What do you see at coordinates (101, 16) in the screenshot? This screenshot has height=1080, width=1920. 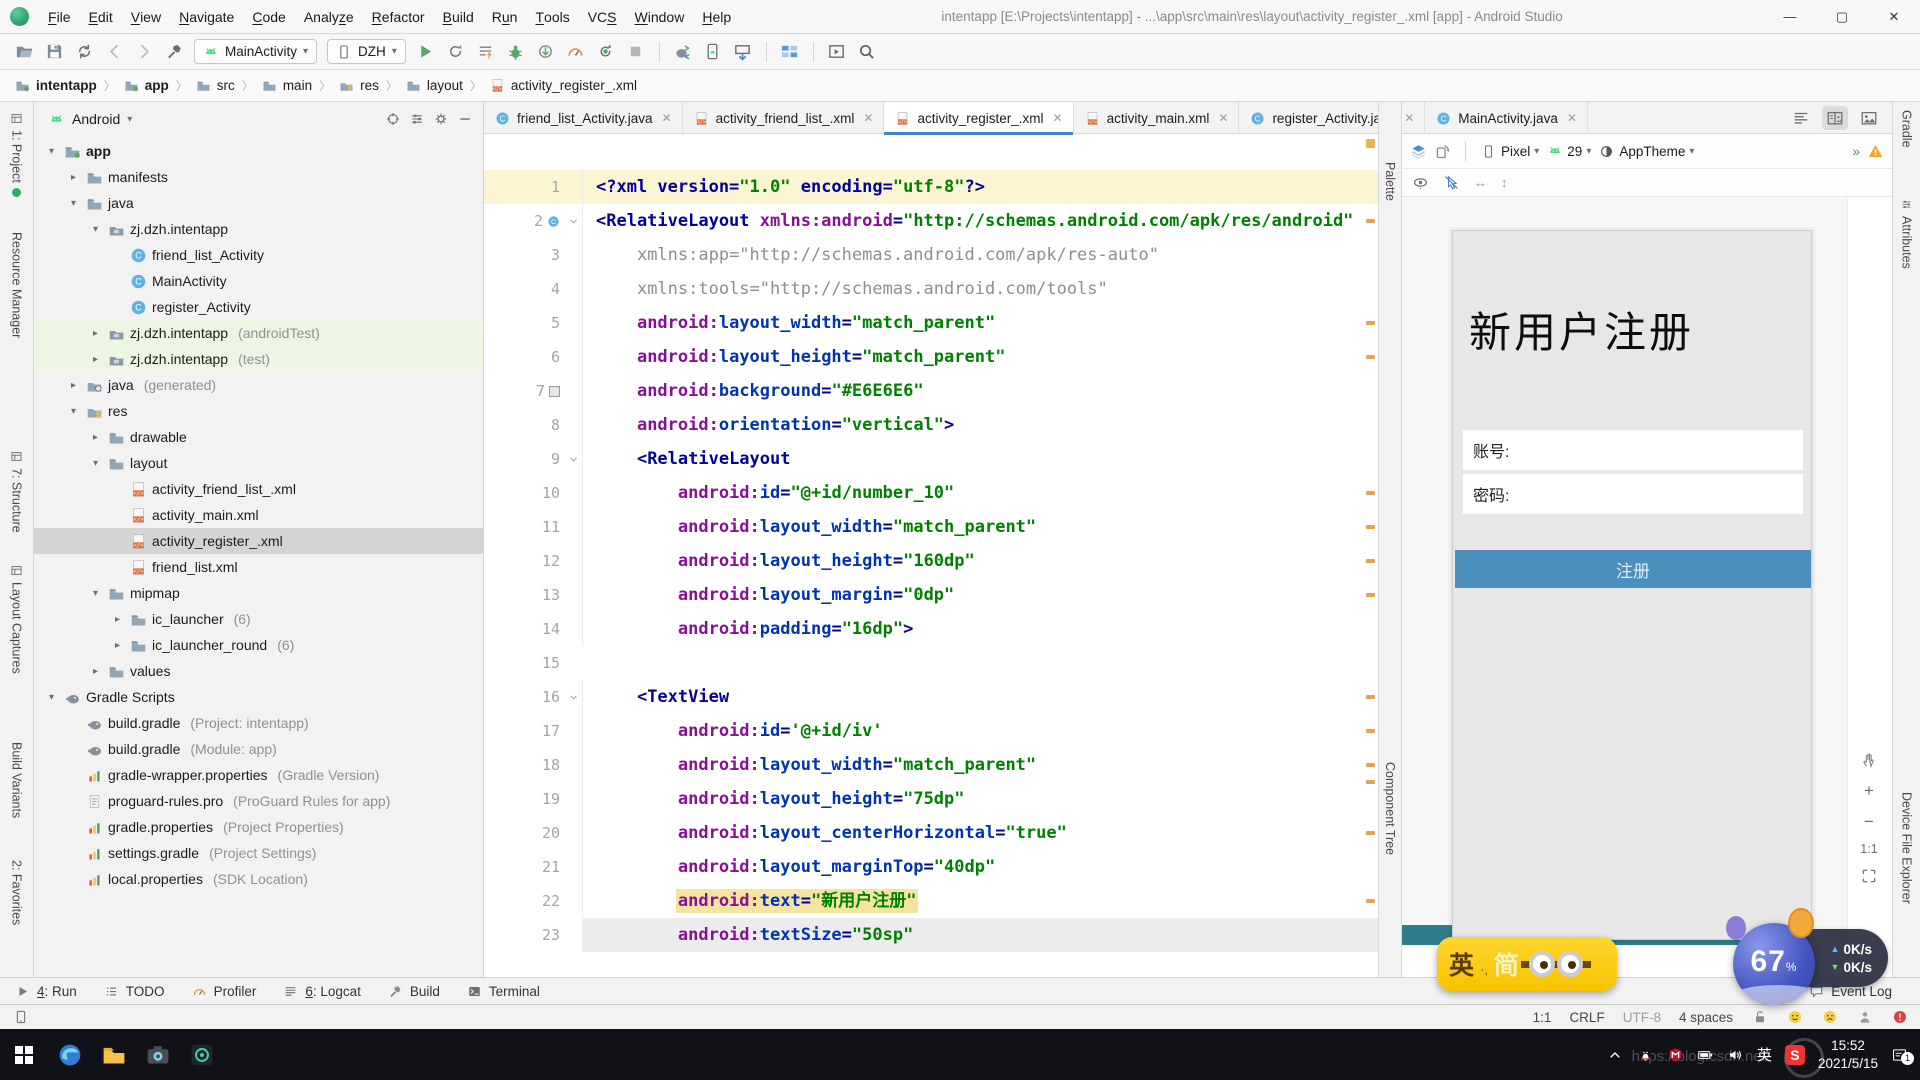 I see `menu-edit: Edit` at bounding box center [101, 16].